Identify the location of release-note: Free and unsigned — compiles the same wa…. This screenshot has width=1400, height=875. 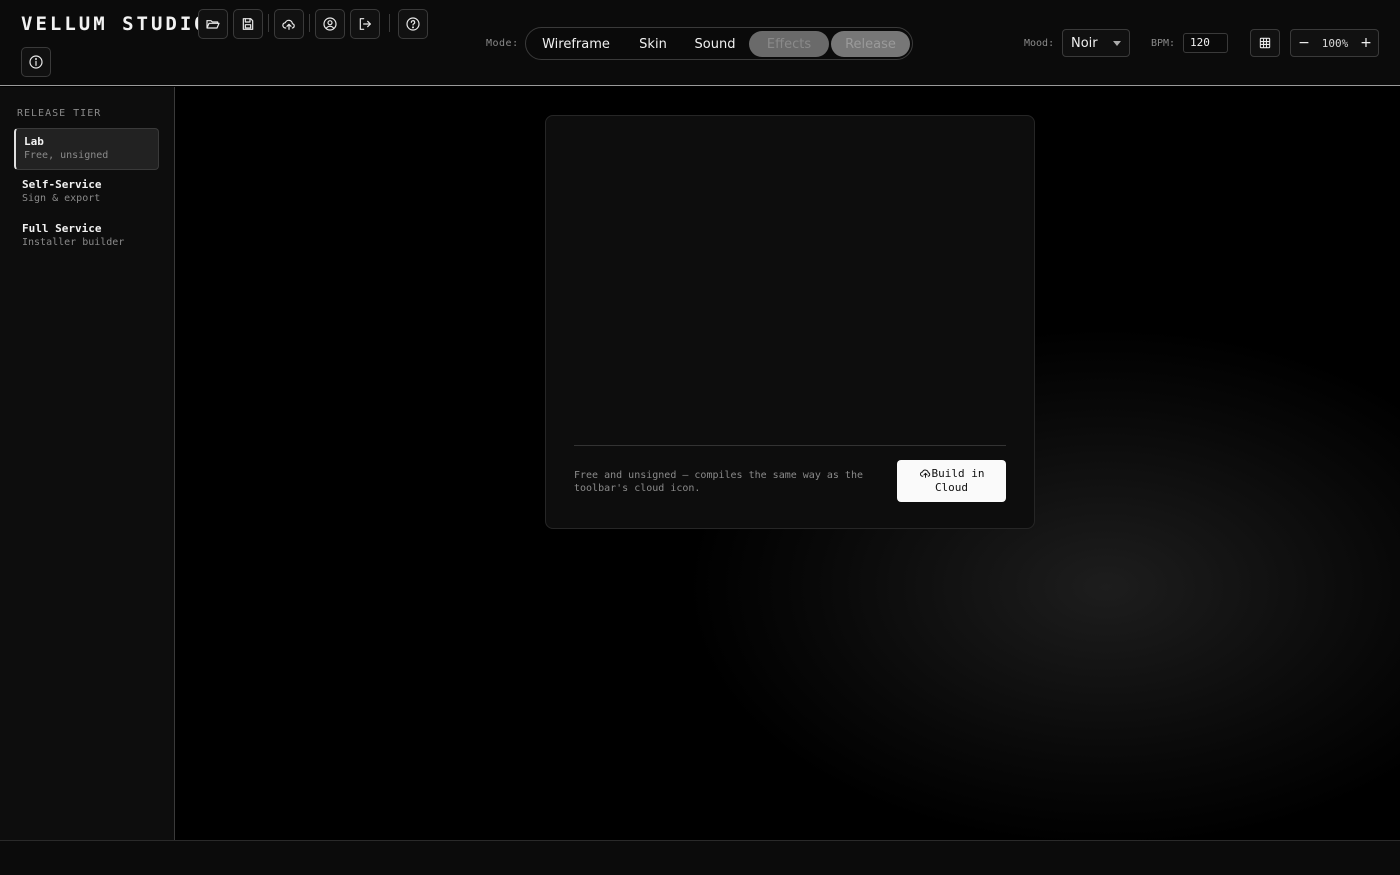
(718, 482).